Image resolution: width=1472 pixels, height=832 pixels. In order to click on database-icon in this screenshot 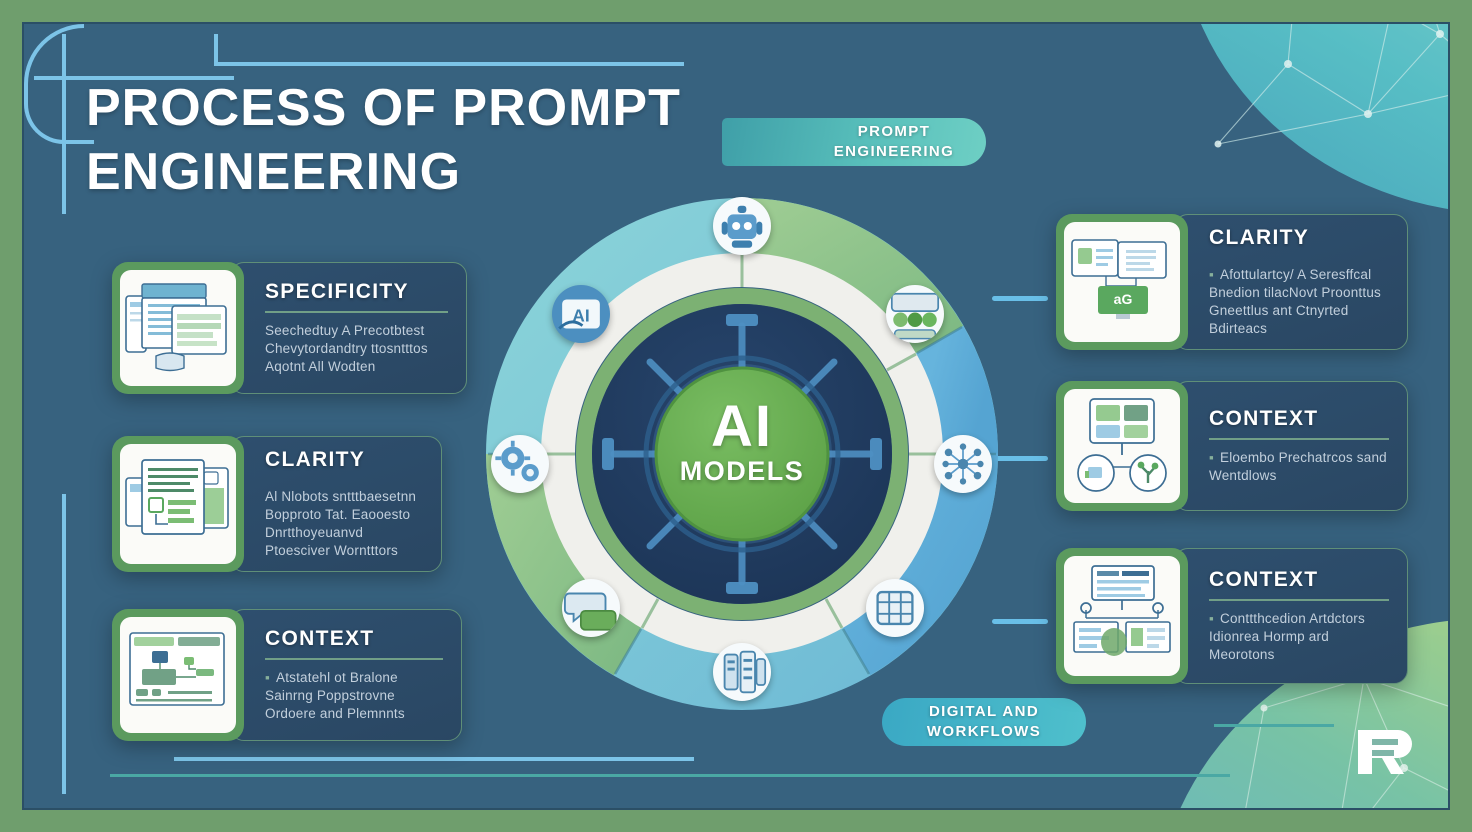, I will do `click(895, 608)`.